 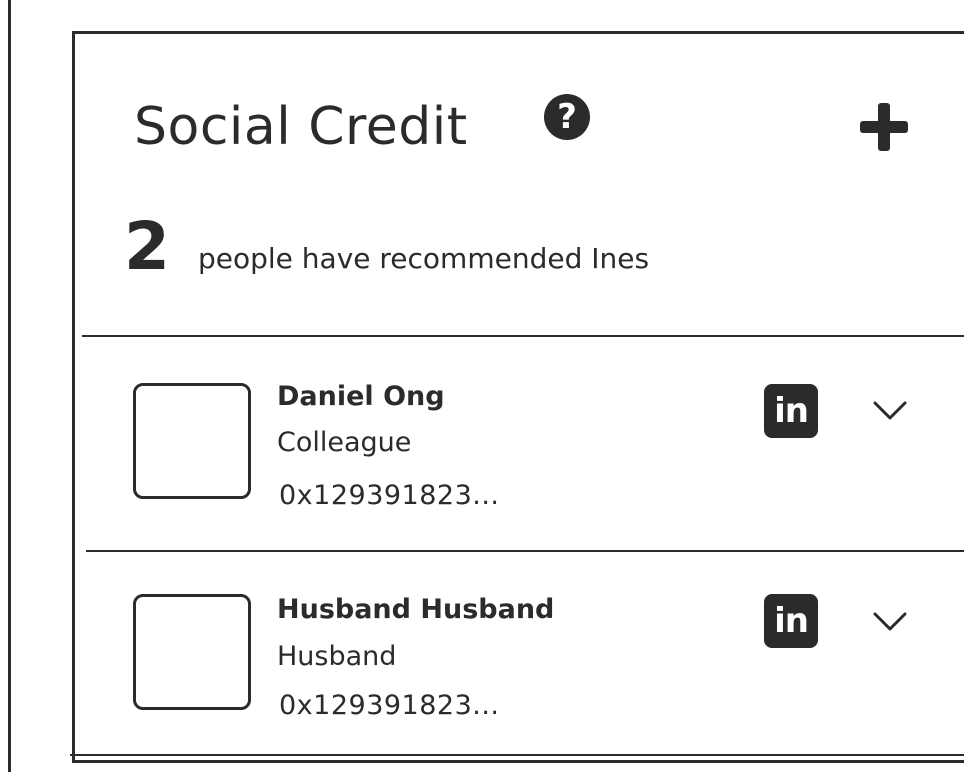 I want to click on bottom-frame-line, so click(x=517, y=755).